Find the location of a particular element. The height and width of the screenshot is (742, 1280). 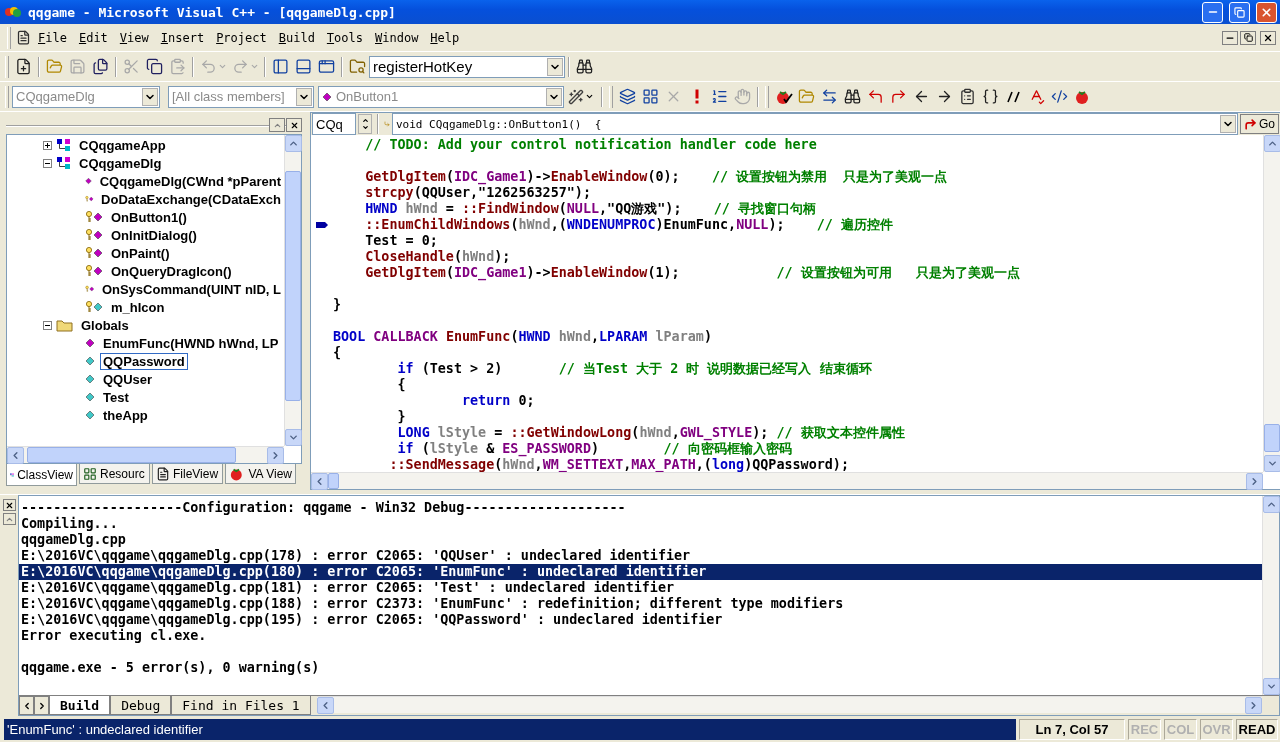

workspace-tab: FileView is located at coordinates (187, 474).